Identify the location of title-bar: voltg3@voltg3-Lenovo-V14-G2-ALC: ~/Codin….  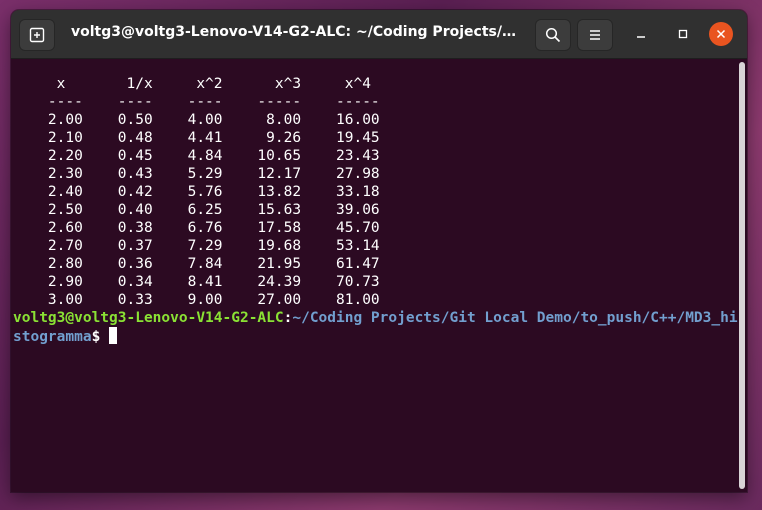
(379, 34).